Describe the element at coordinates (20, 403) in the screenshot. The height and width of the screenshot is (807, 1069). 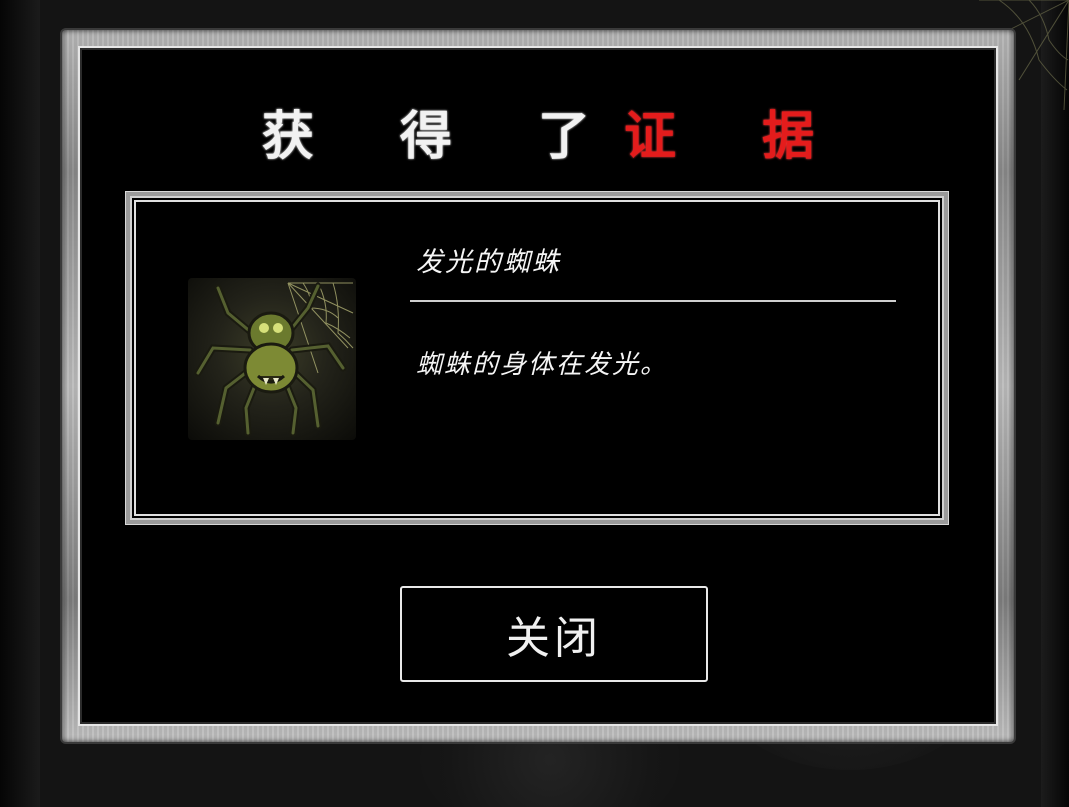
I see `background-left` at that location.